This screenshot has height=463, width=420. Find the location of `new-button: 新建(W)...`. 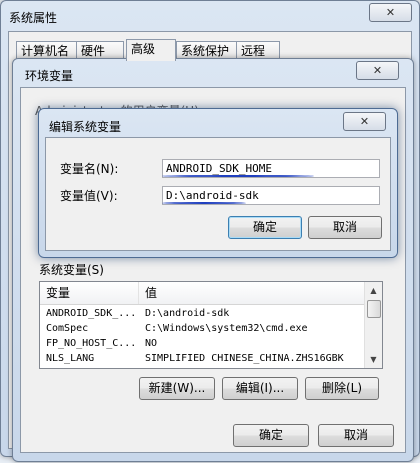

new-button: 新建(W)... is located at coordinates (177, 388).